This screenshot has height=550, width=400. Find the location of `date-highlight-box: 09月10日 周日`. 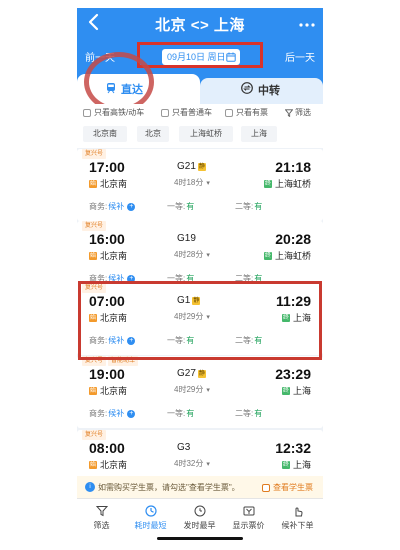

date-highlight-box: 09月10日 周日 is located at coordinates (200, 55).